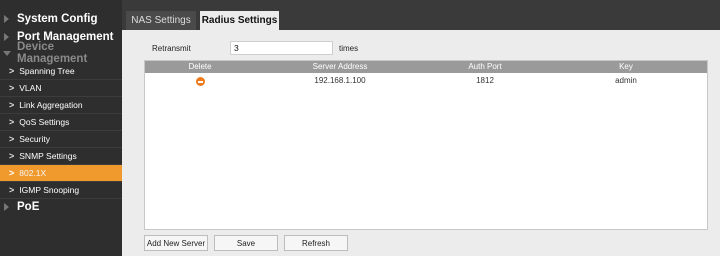 The width and height of the screenshot is (720, 256). Describe the element at coordinates (51, 105) in the screenshot. I see `sidebar-item-label: Link Aggregation` at that location.